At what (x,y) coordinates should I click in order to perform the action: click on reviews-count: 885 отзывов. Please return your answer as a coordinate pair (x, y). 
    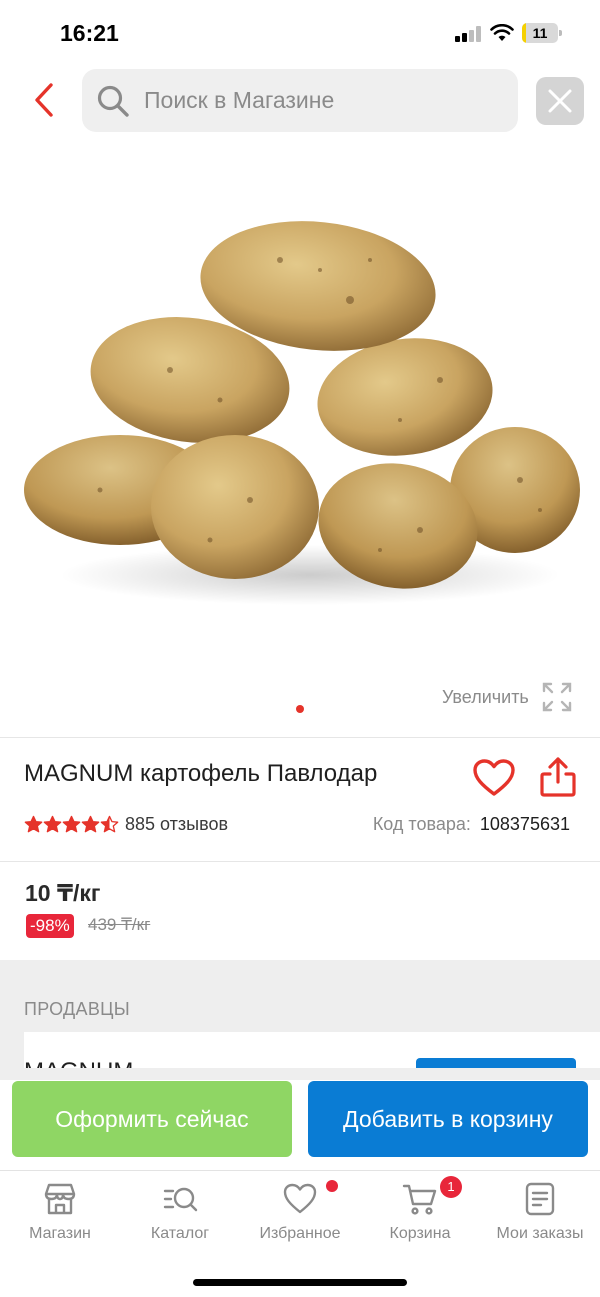
    Looking at the image, I should click on (176, 824).